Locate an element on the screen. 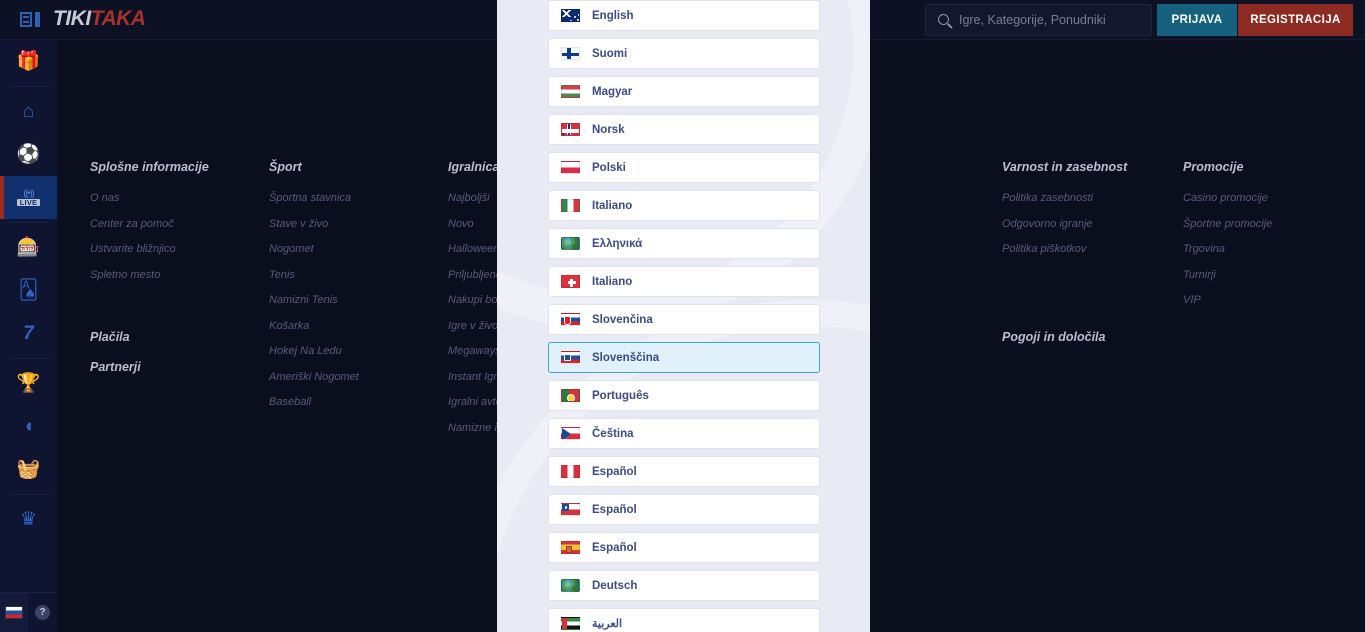 This screenshot has width=1365, height=632. language-option-7: Ελληνικά is located at coordinates (684, 243).